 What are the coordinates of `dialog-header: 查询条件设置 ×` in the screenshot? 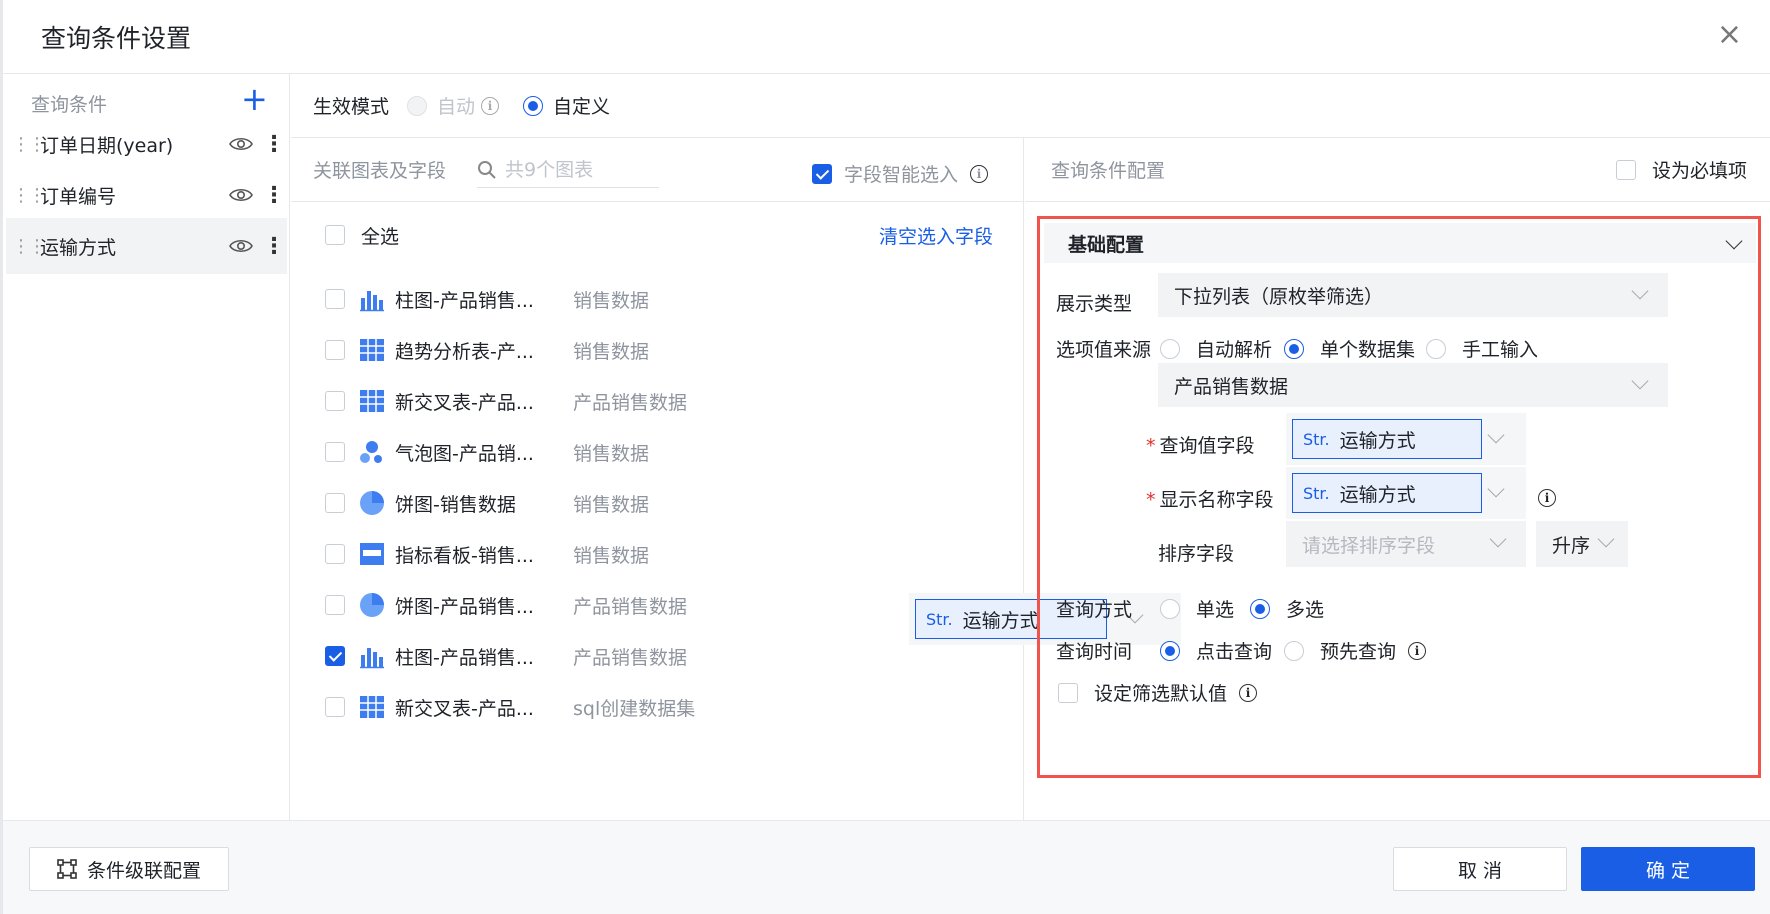 It's located at (886, 37).